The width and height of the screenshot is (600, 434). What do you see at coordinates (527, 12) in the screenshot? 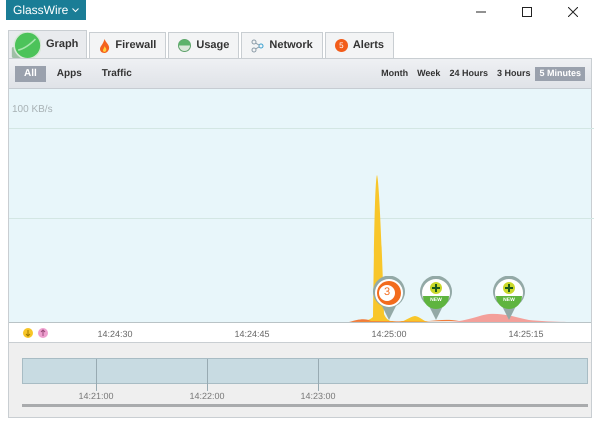
I see `maximize-icon` at bounding box center [527, 12].